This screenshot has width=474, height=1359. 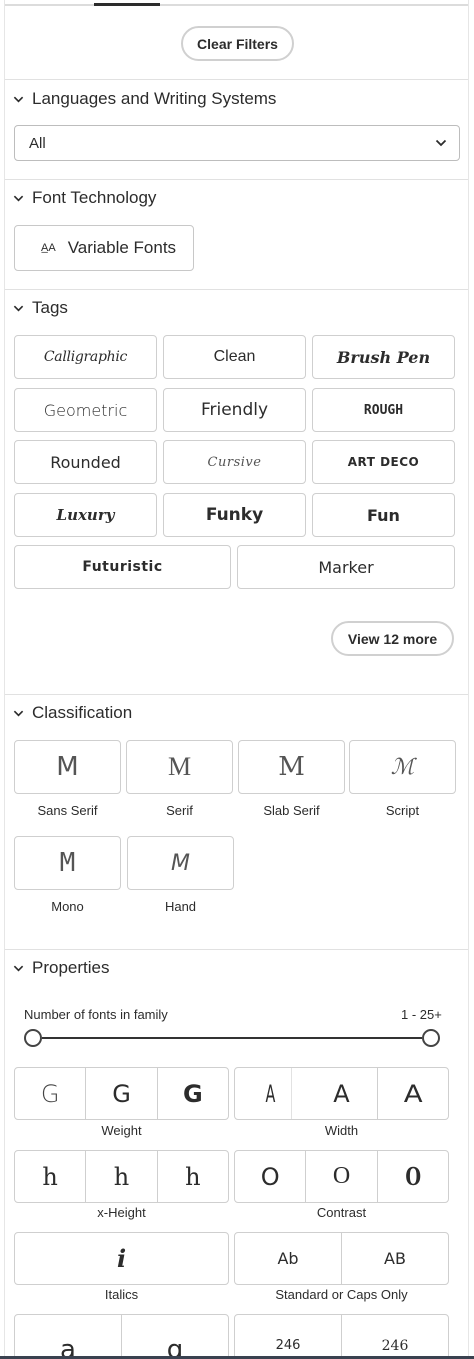 I want to click on width-selector: A A A, so click(x=341, y=1093).